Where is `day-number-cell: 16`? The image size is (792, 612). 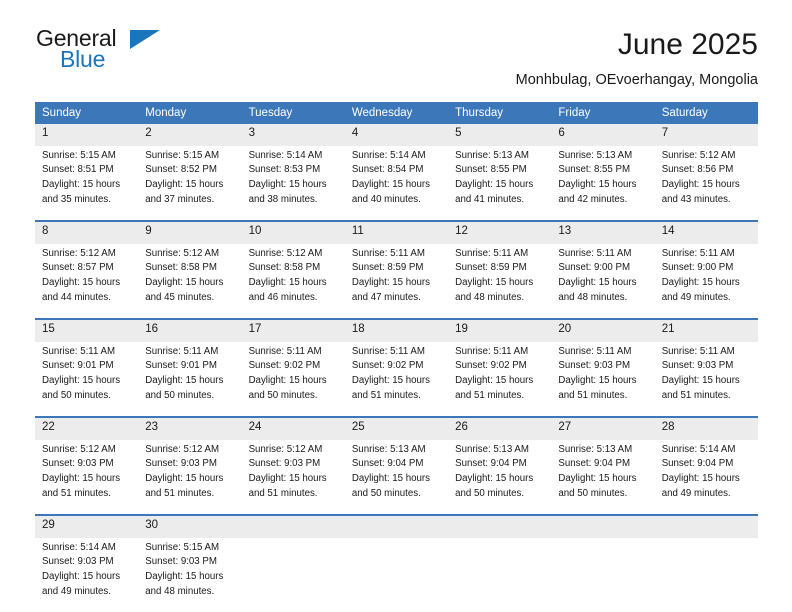
day-number-cell: 16 is located at coordinates (190, 330).